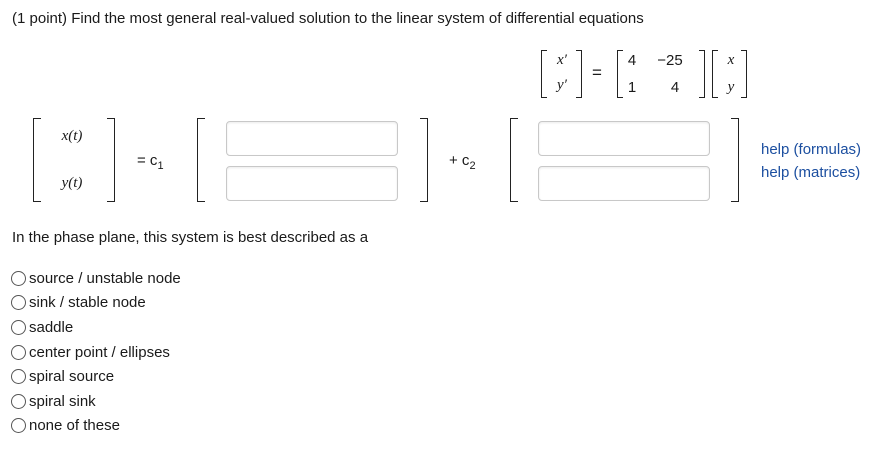  Describe the element at coordinates (562, 60) in the screenshot. I see `matrix-cell: x′` at that location.